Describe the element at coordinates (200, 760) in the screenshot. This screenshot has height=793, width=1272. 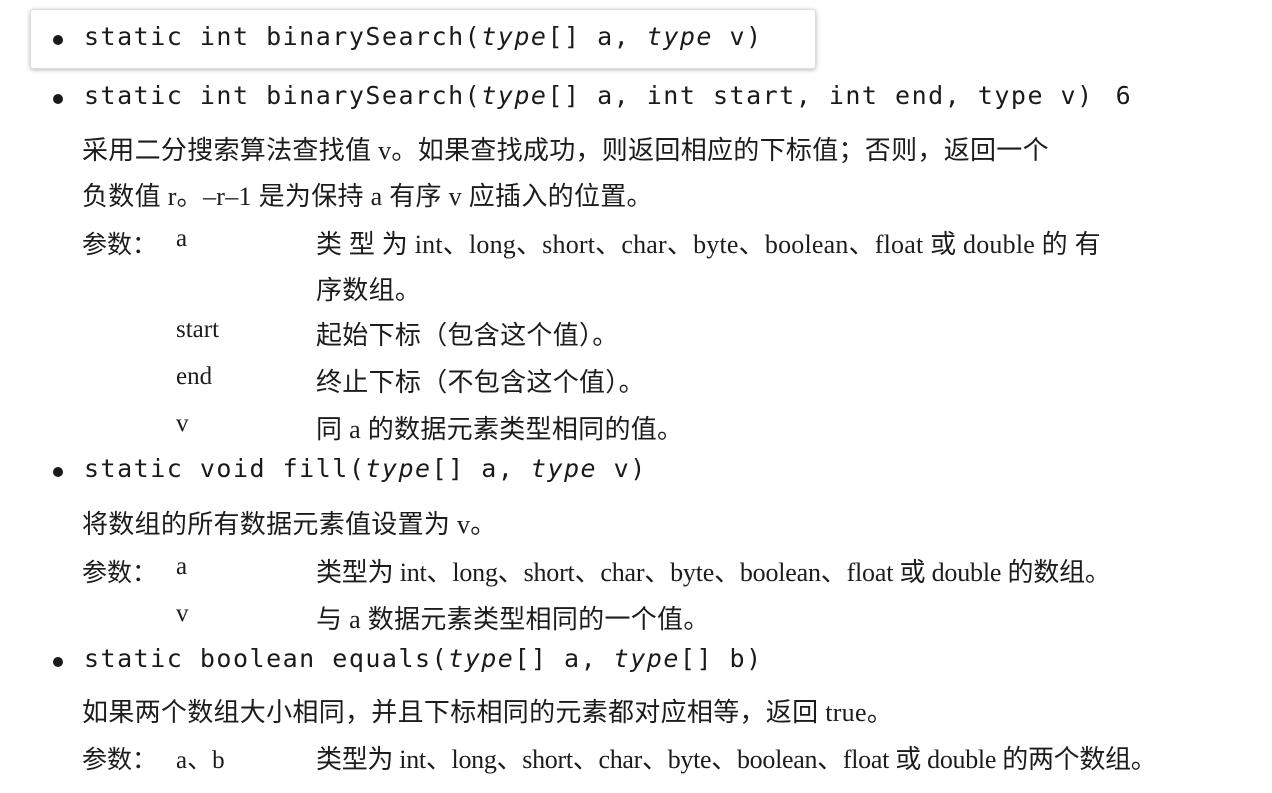
I see `param-name: a、b` at that location.